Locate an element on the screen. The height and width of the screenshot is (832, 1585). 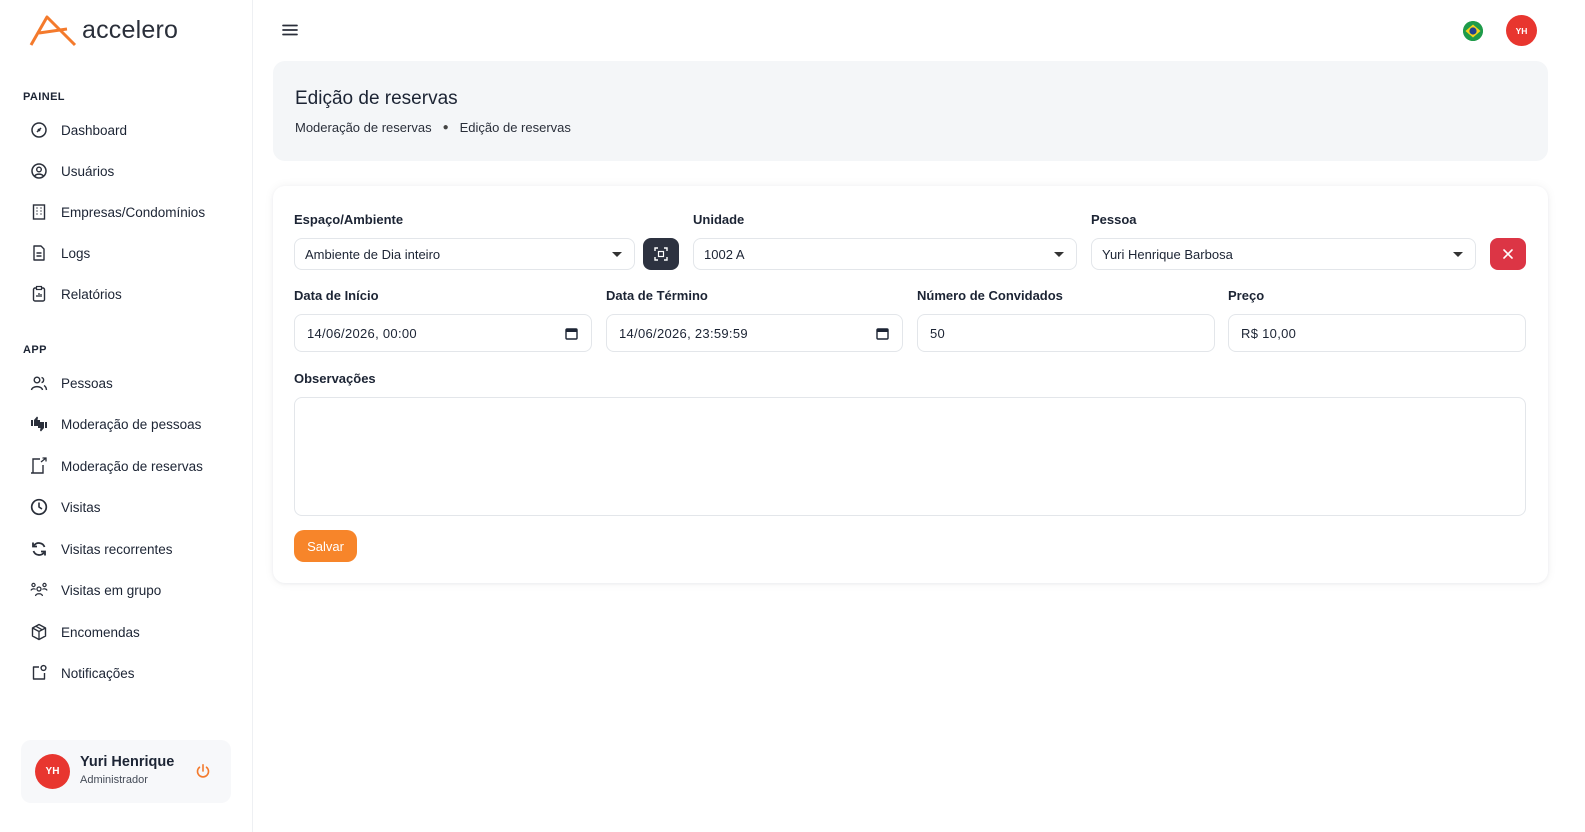
sidebar-item-label: Dashboard is located at coordinates (94, 130).